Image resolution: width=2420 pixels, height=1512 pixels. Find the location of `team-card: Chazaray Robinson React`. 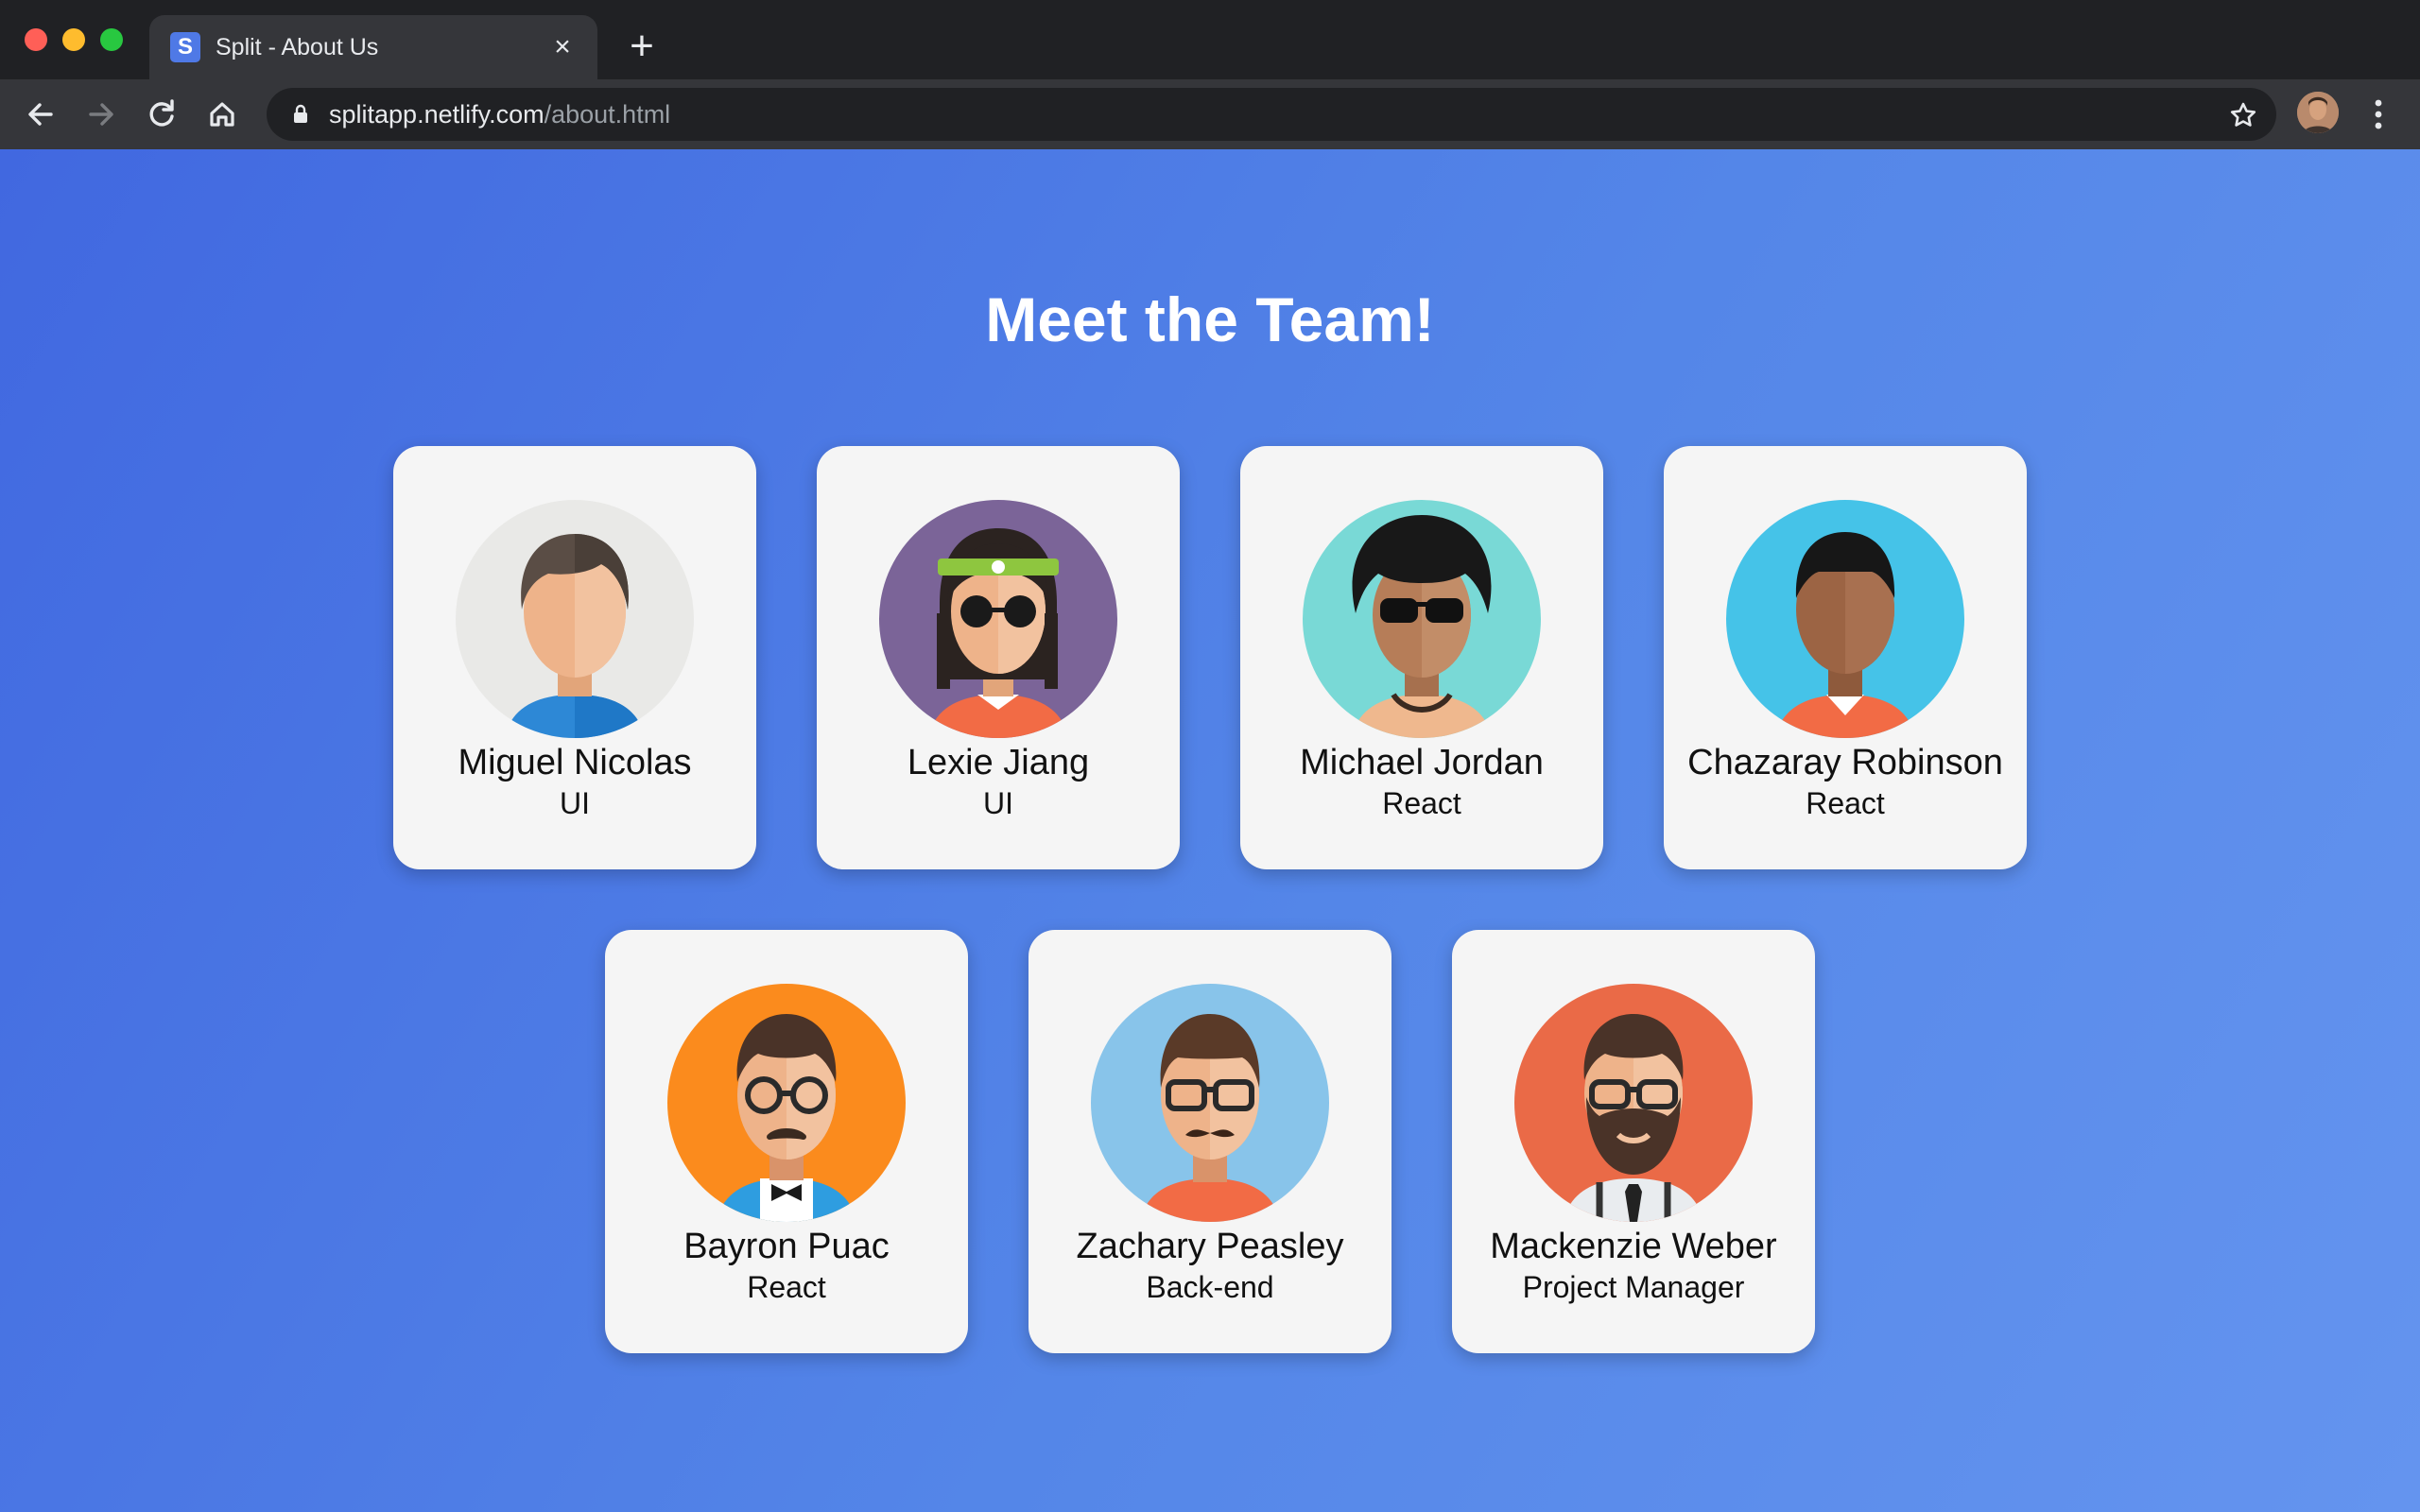

team-card: Chazaray Robinson React is located at coordinates (1845, 657).